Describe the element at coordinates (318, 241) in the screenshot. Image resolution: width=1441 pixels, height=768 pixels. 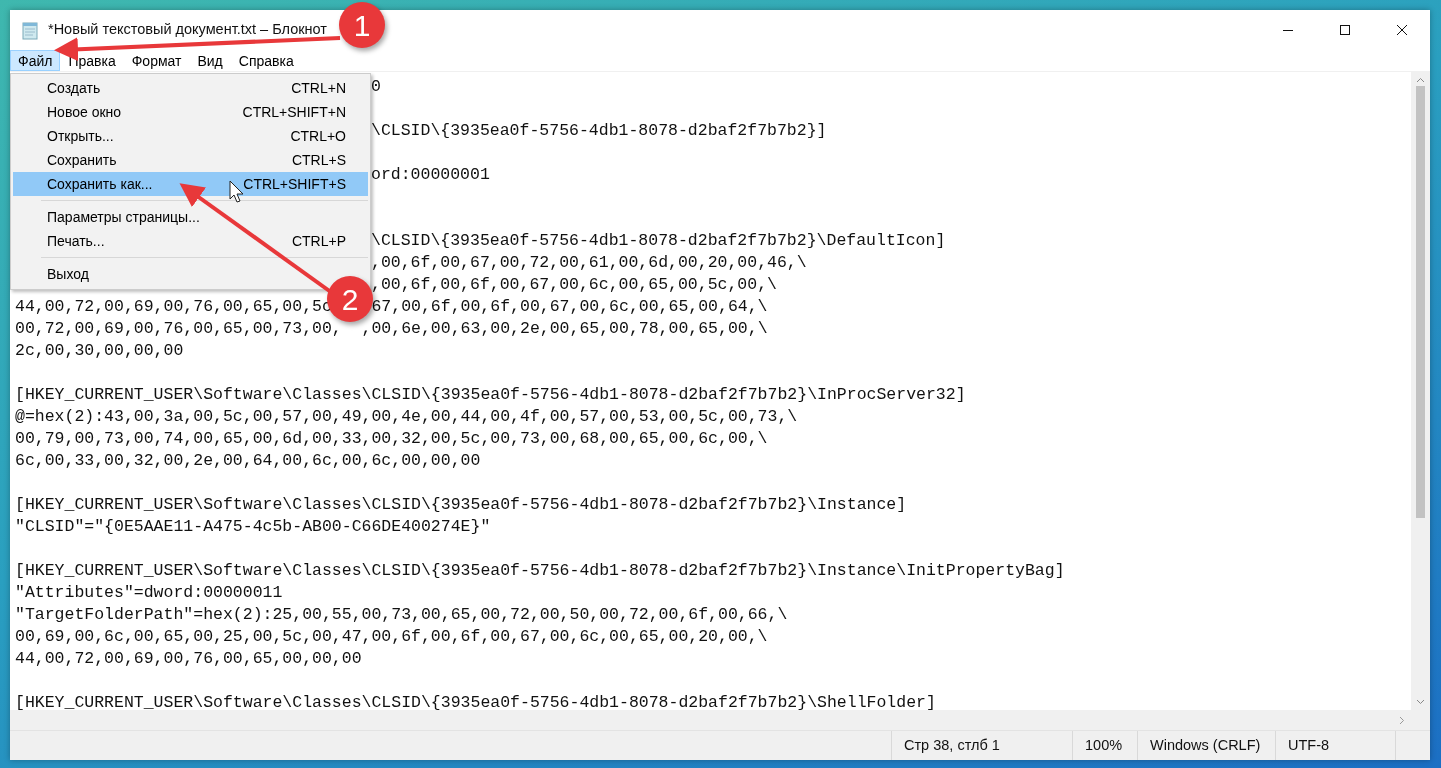
I see `shortcut-text: CTRL+P` at that location.